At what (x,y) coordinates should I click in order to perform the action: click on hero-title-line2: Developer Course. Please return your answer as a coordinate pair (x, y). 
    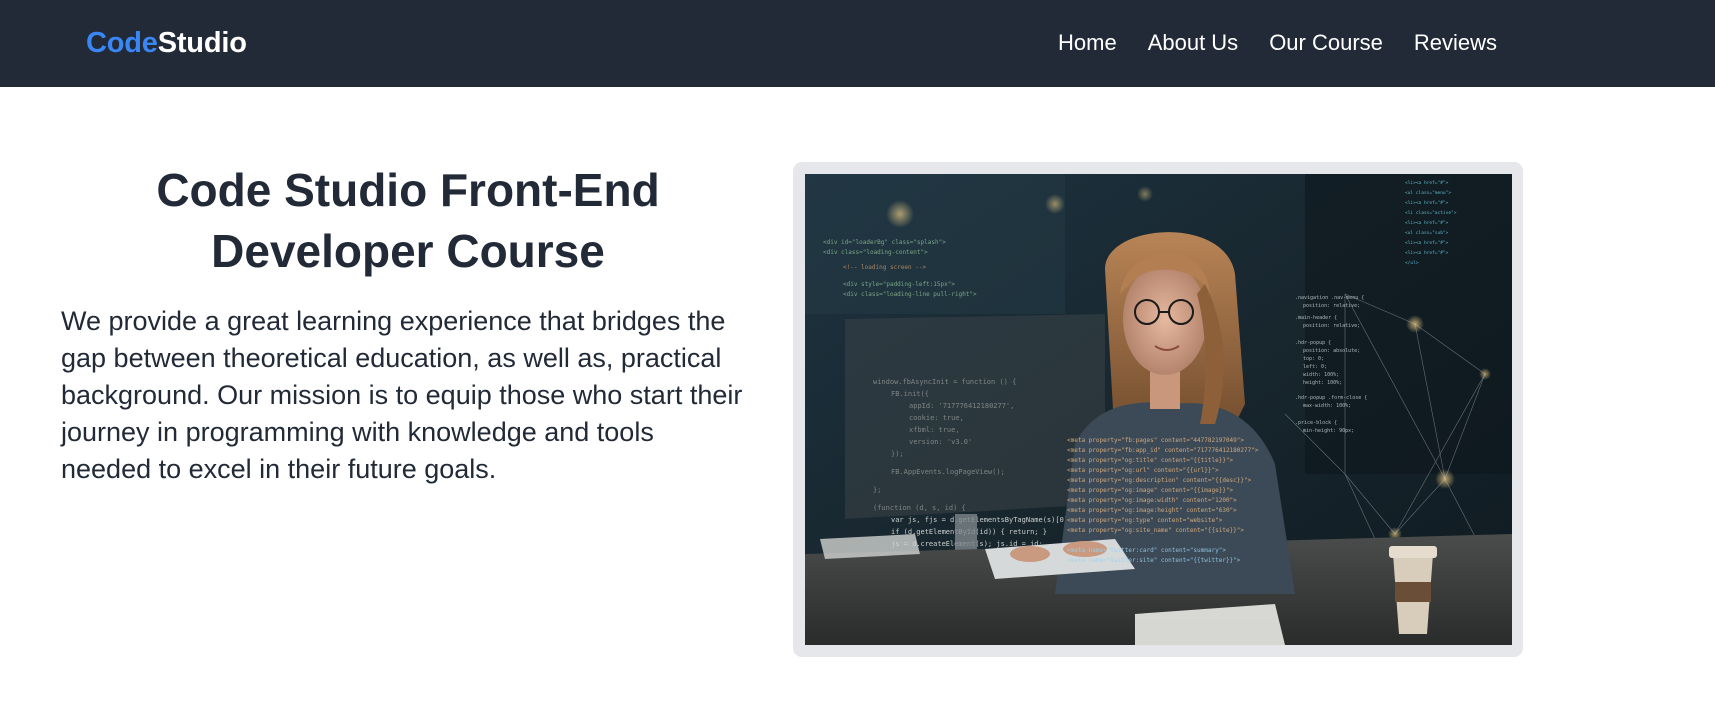
    Looking at the image, I should click on (408, 251).